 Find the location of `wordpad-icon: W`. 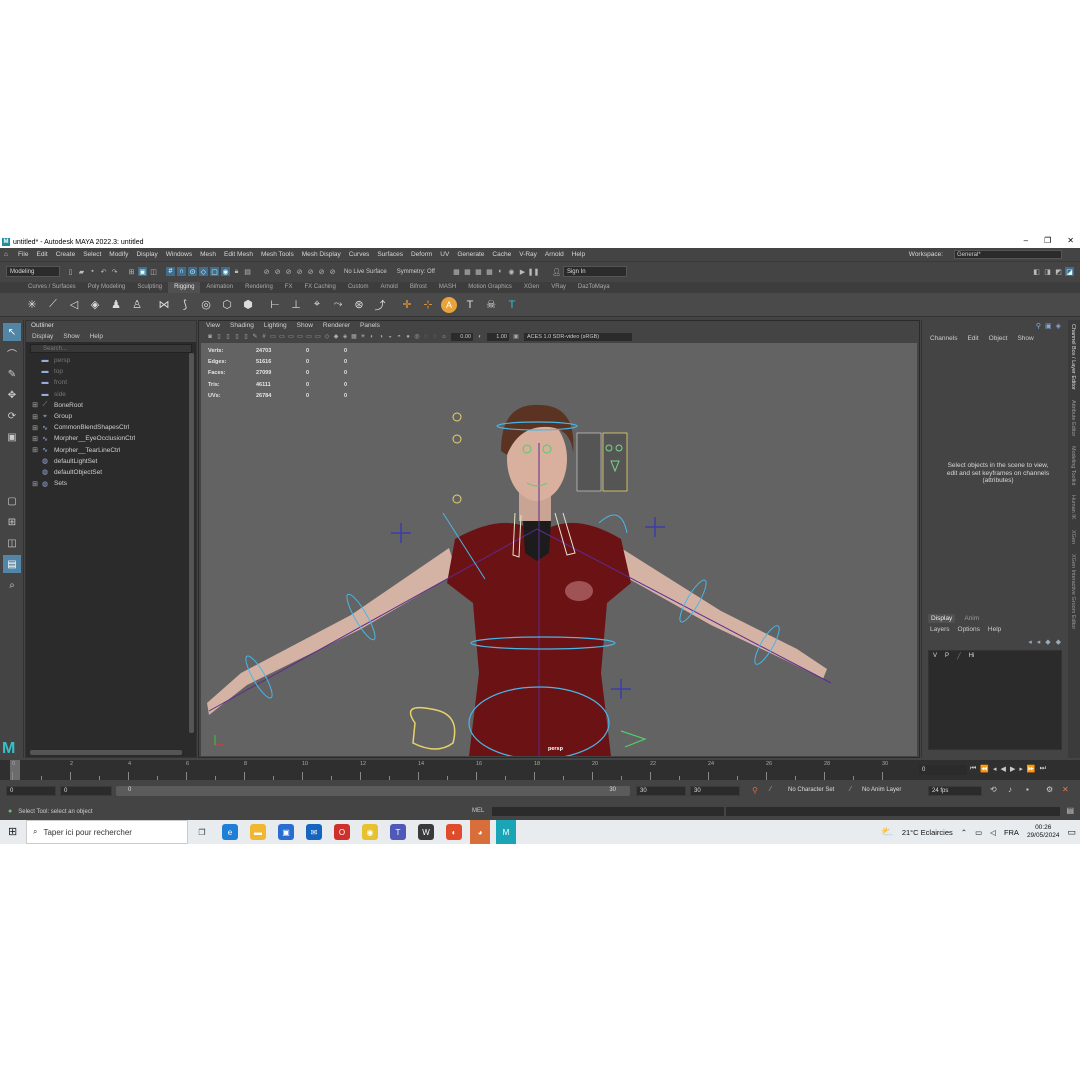

wordpad-icon: W is located at coordinates (426, 832).